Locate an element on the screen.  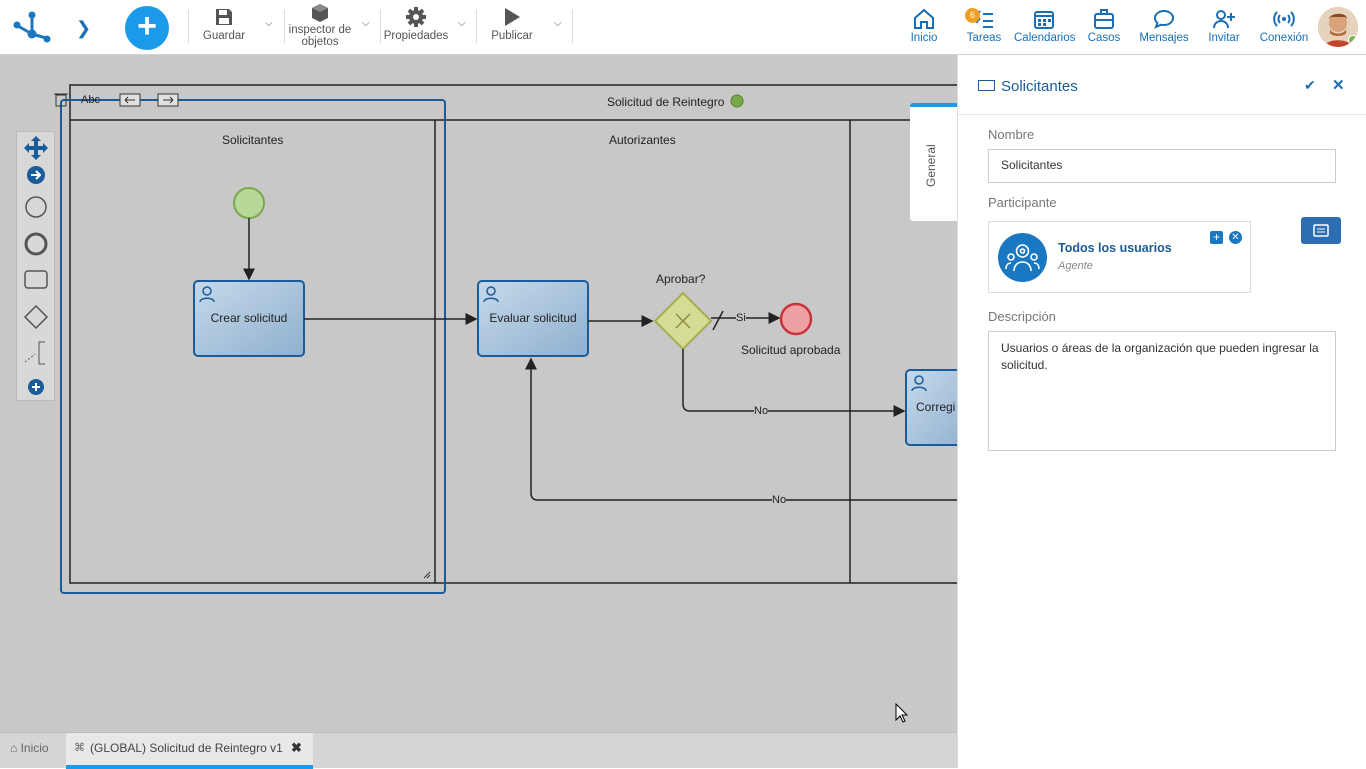
nav-tasks-label: Tareas is located at coordinates (984, 38).